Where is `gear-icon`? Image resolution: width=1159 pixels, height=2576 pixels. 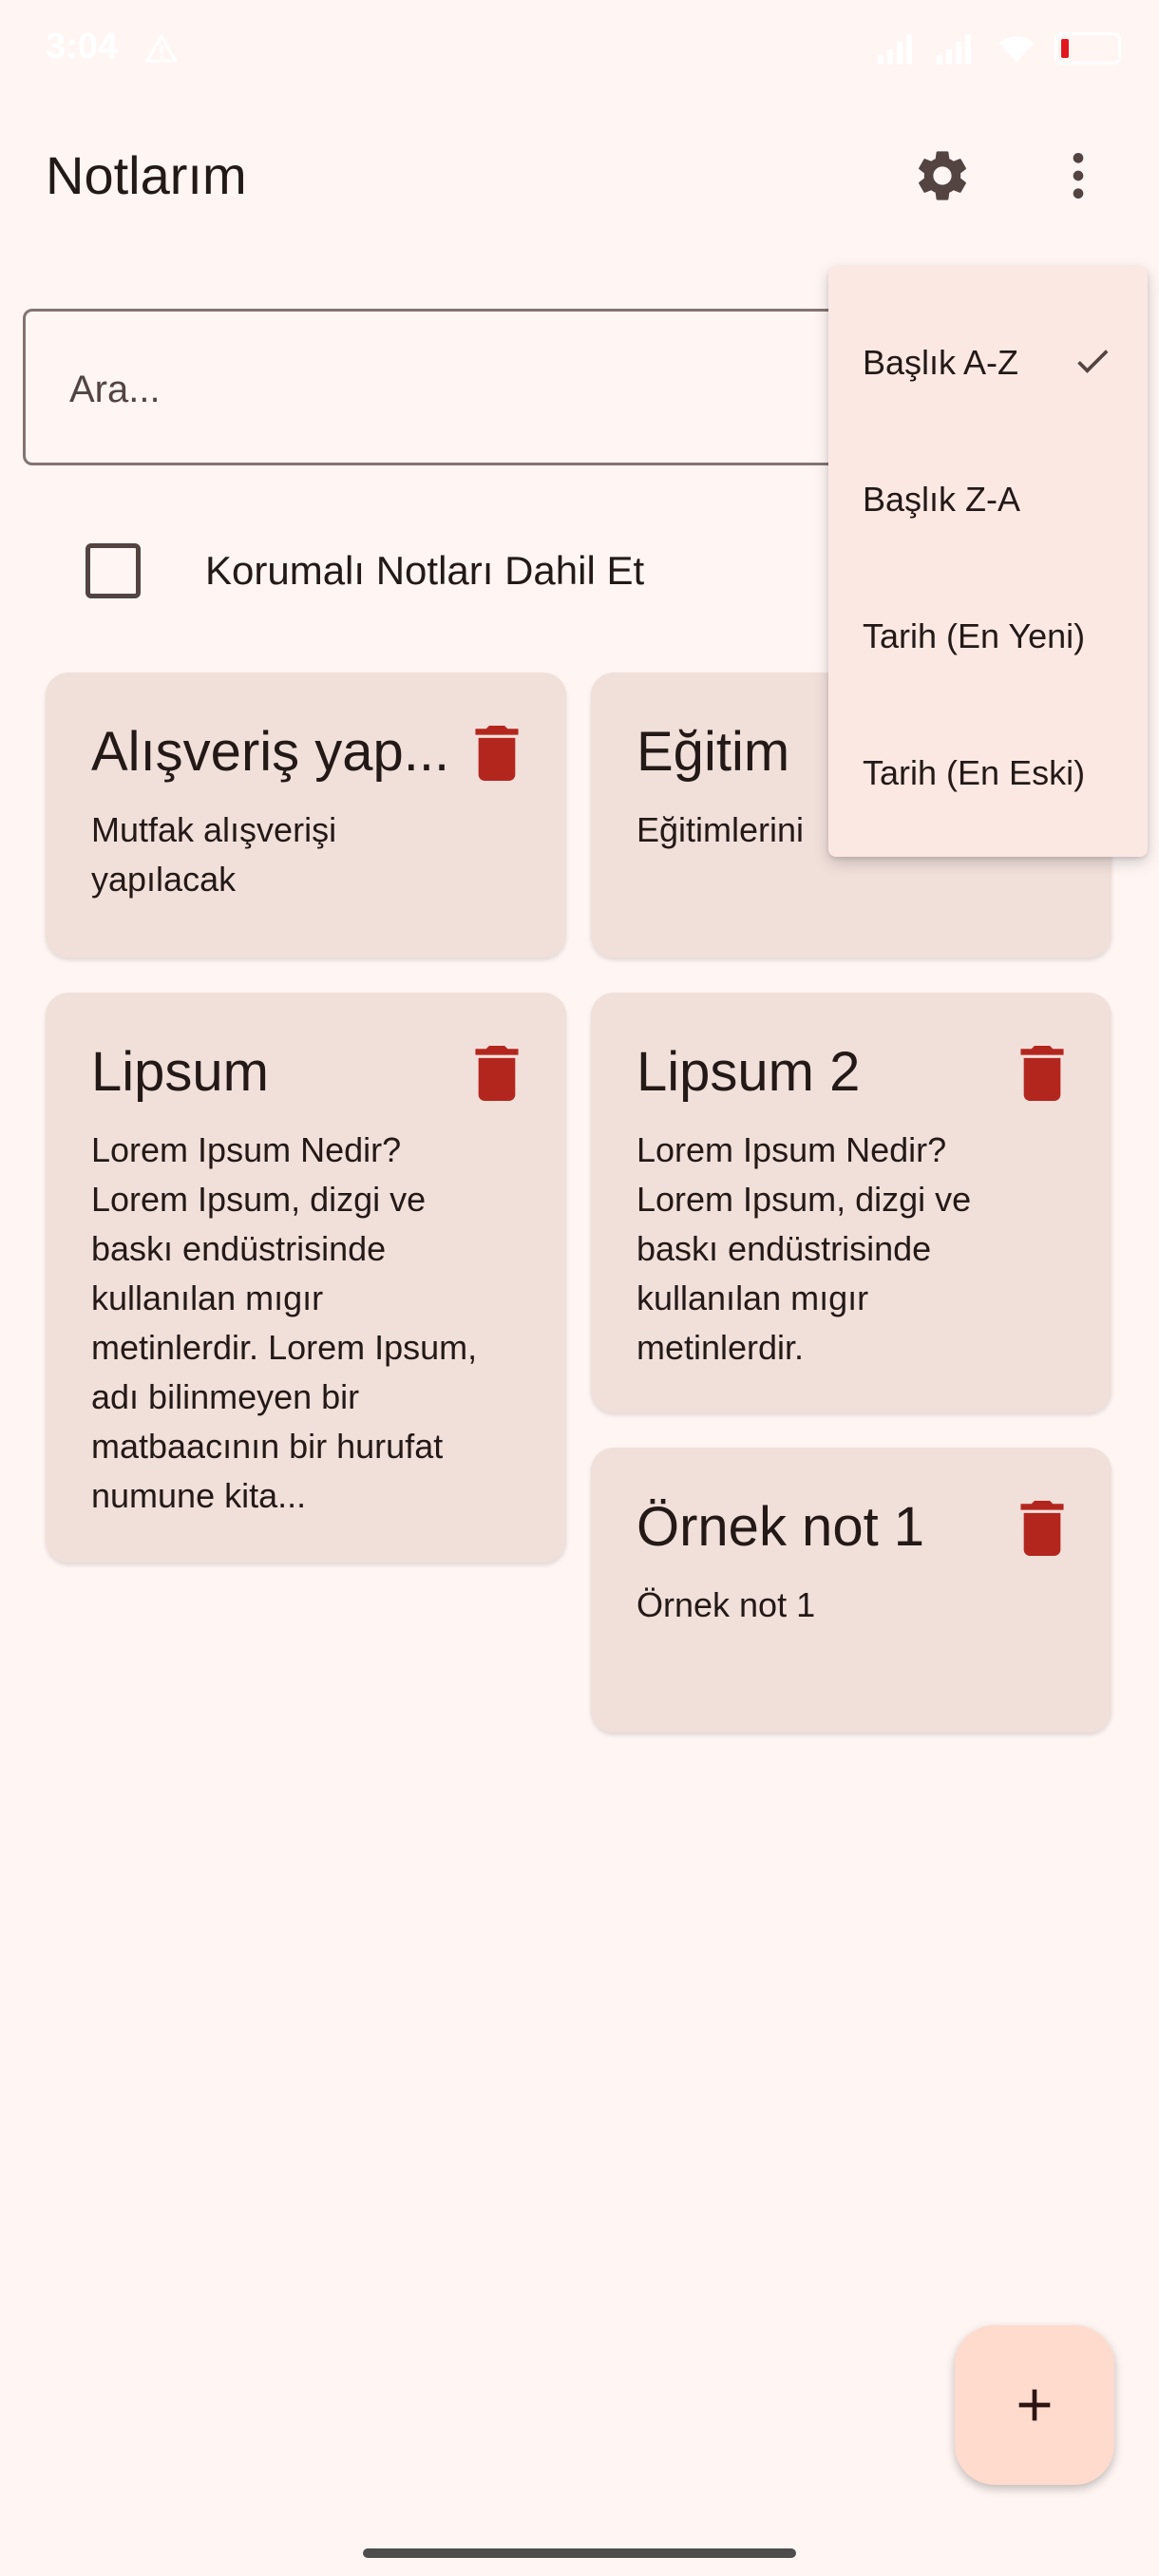
gear-icon is located at coordinates (942, 175).